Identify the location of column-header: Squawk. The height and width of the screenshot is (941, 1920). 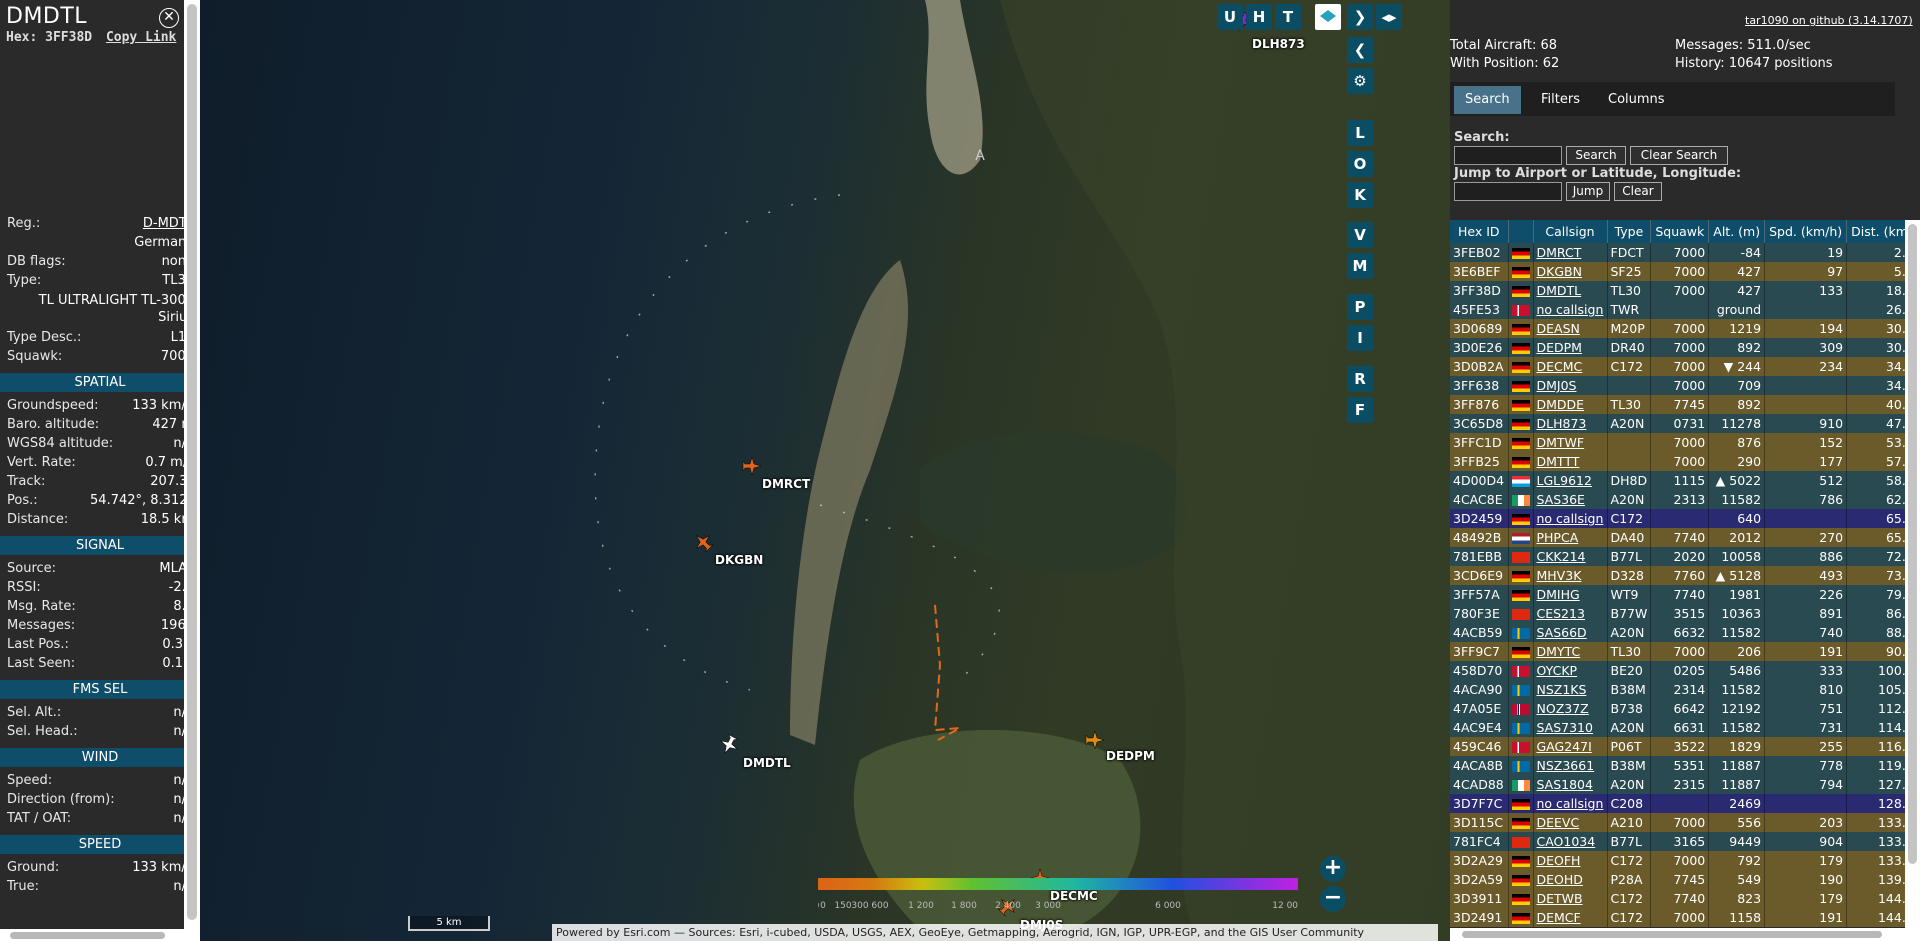
(1680, 231).